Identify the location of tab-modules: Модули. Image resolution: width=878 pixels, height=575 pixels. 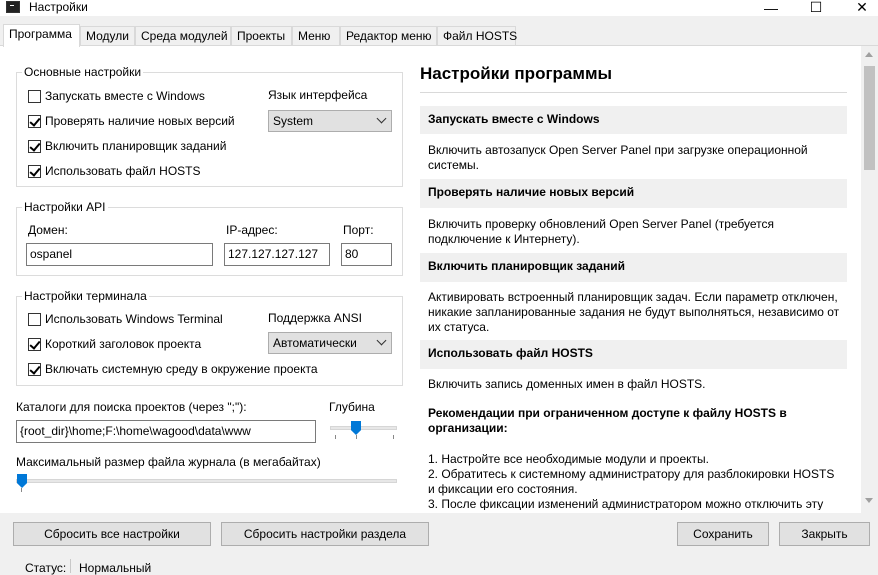
(107, 36).